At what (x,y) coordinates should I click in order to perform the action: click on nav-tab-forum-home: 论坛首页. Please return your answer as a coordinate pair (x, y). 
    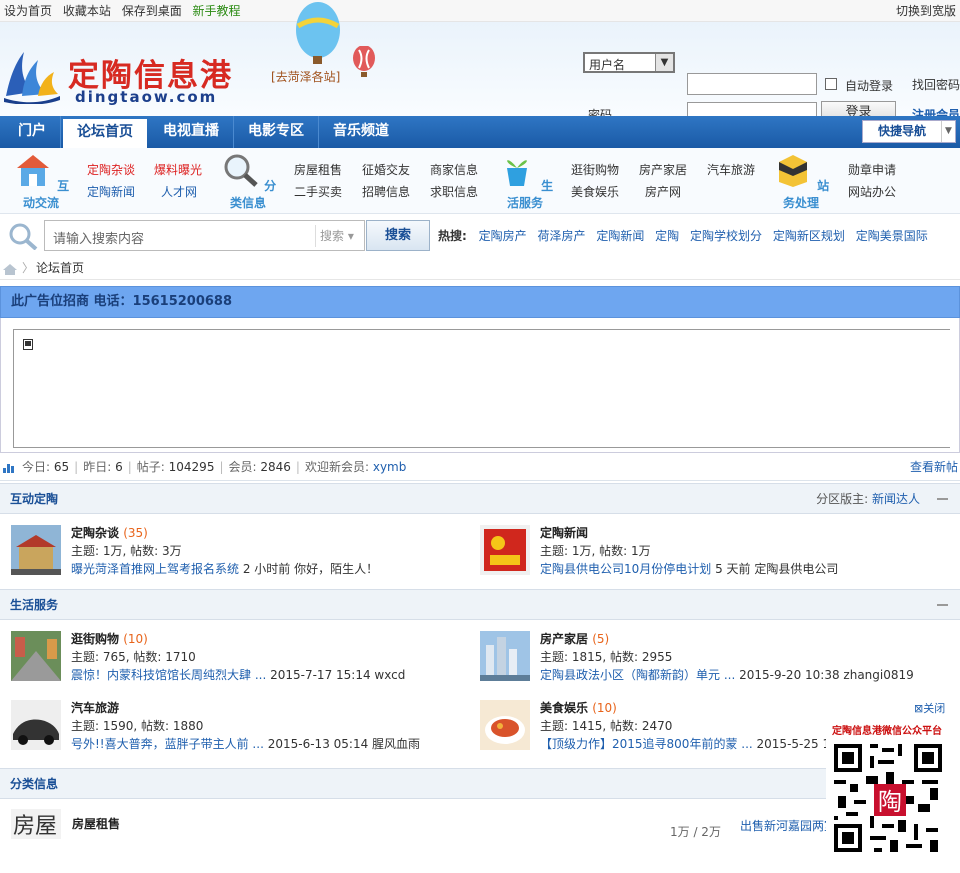
    Looking at the image, I should click on (105, 133).